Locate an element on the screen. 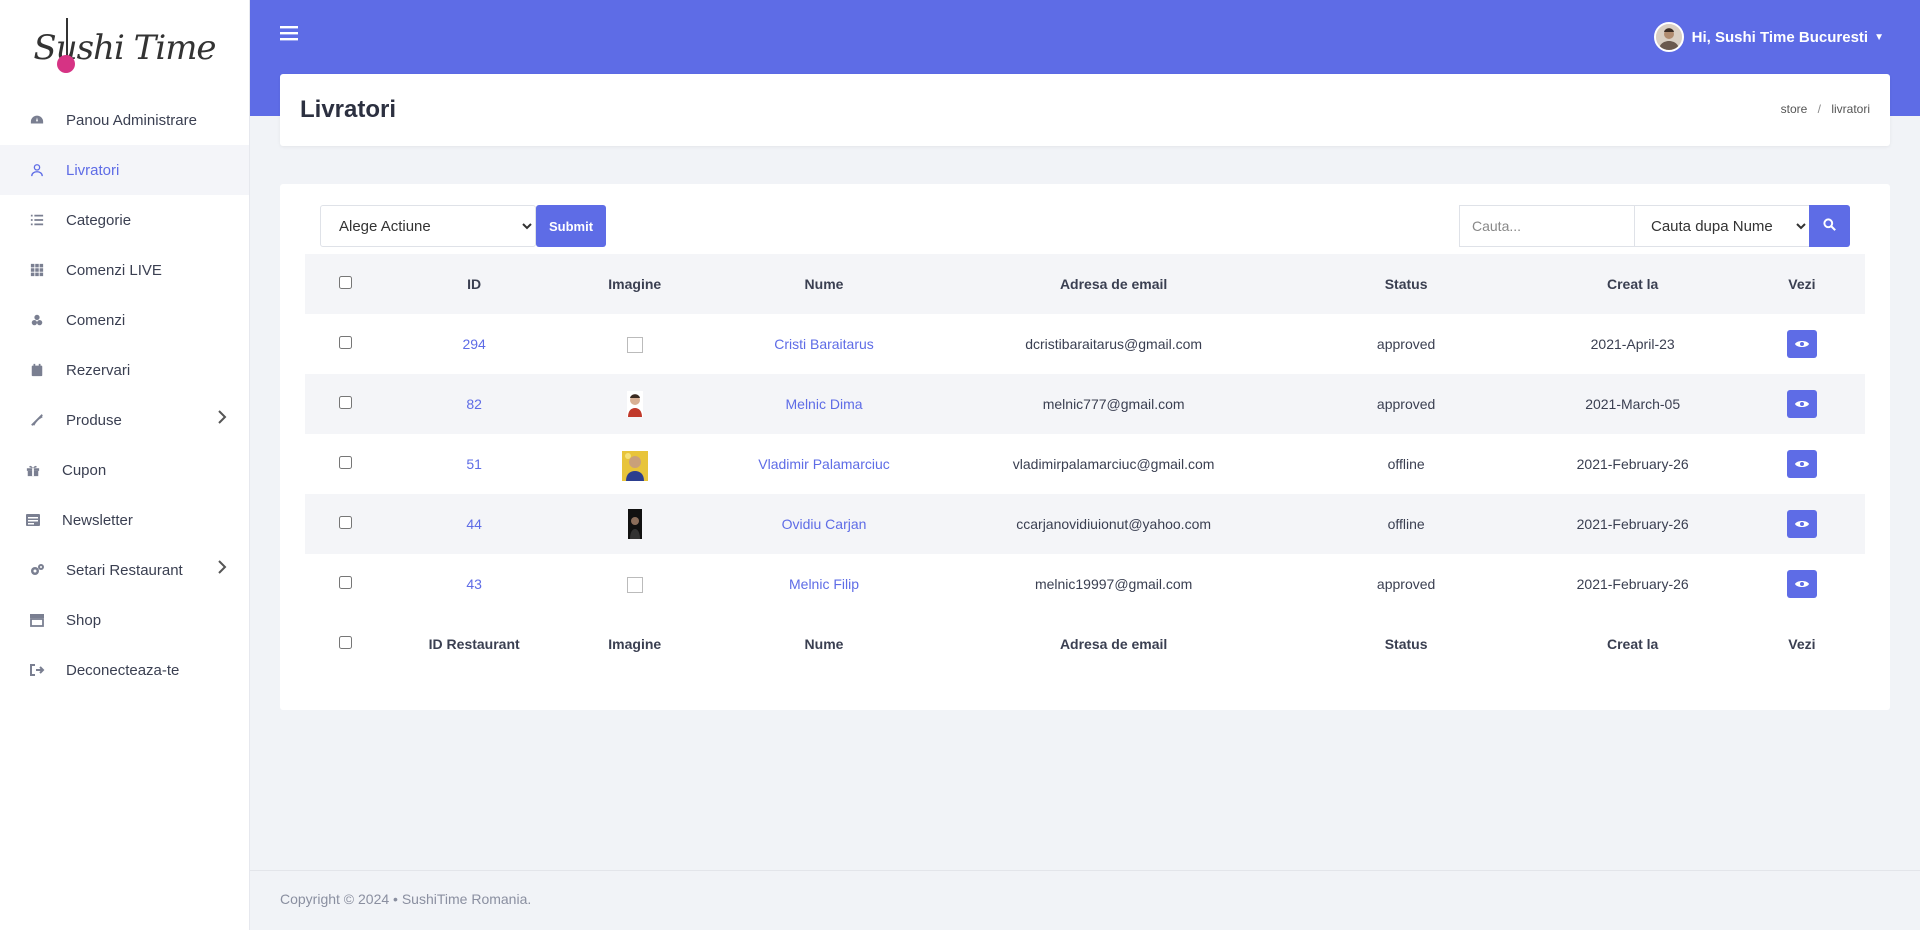  row-id-link: 51 is located at coordinates (474, 464).